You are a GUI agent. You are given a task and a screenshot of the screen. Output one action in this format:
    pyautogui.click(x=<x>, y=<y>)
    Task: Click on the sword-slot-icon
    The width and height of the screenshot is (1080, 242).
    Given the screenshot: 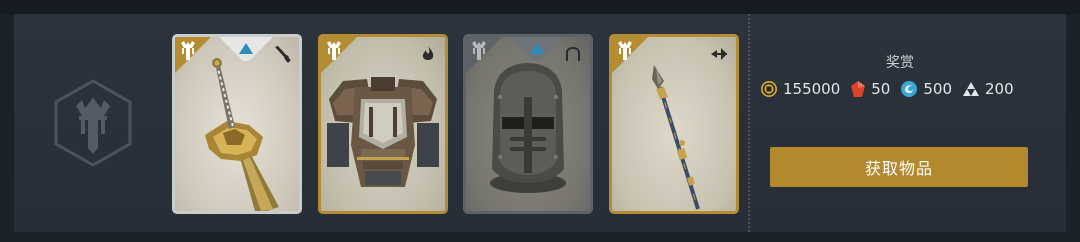 What is the action you would take?
    pyautogui.click(x=283, y=54)
    